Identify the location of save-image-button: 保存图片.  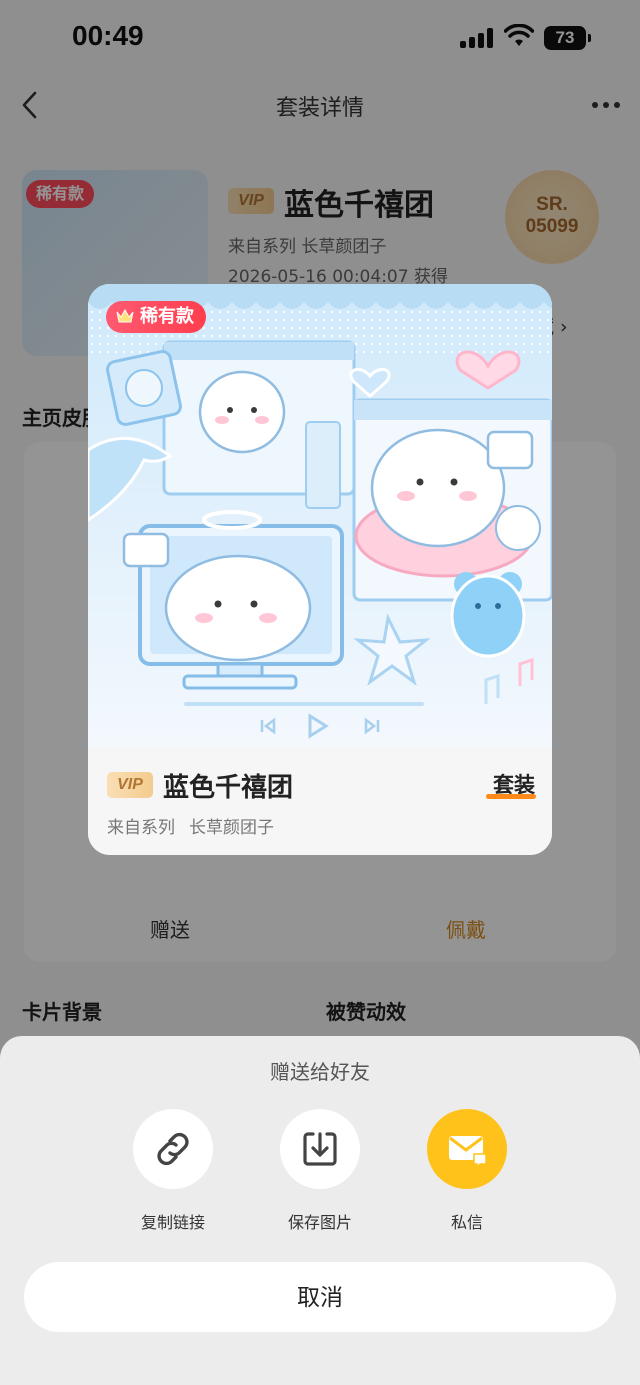
(320, 1171).